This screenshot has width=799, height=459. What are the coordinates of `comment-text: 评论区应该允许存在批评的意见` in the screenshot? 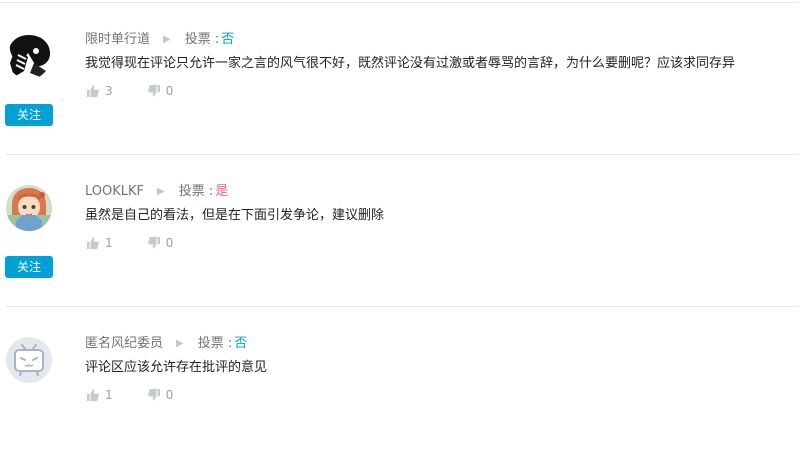 It's located at (176, 367).